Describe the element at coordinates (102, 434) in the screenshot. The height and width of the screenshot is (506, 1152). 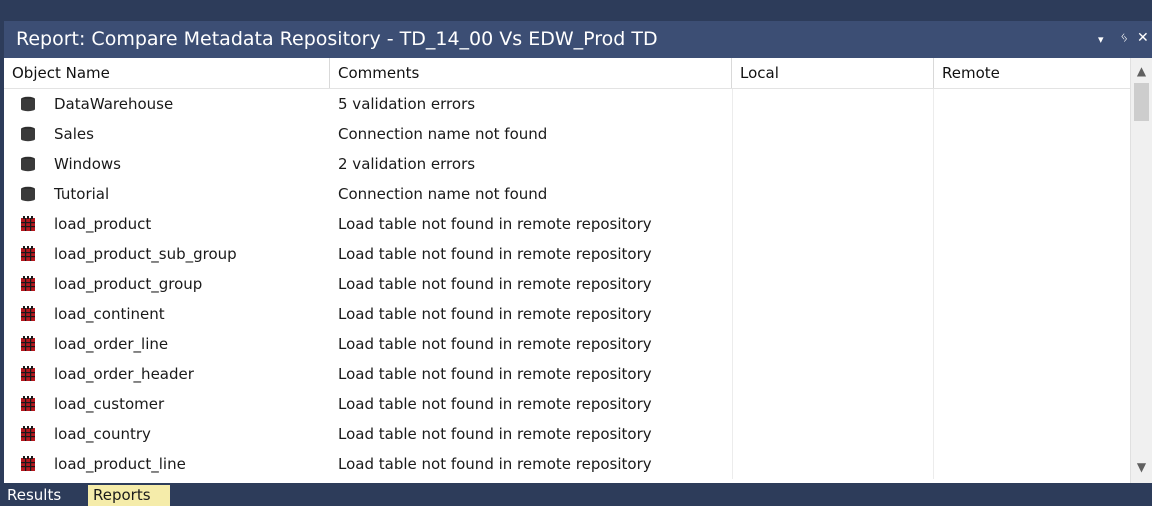
I see `object-name-cell: load_country` at that location.